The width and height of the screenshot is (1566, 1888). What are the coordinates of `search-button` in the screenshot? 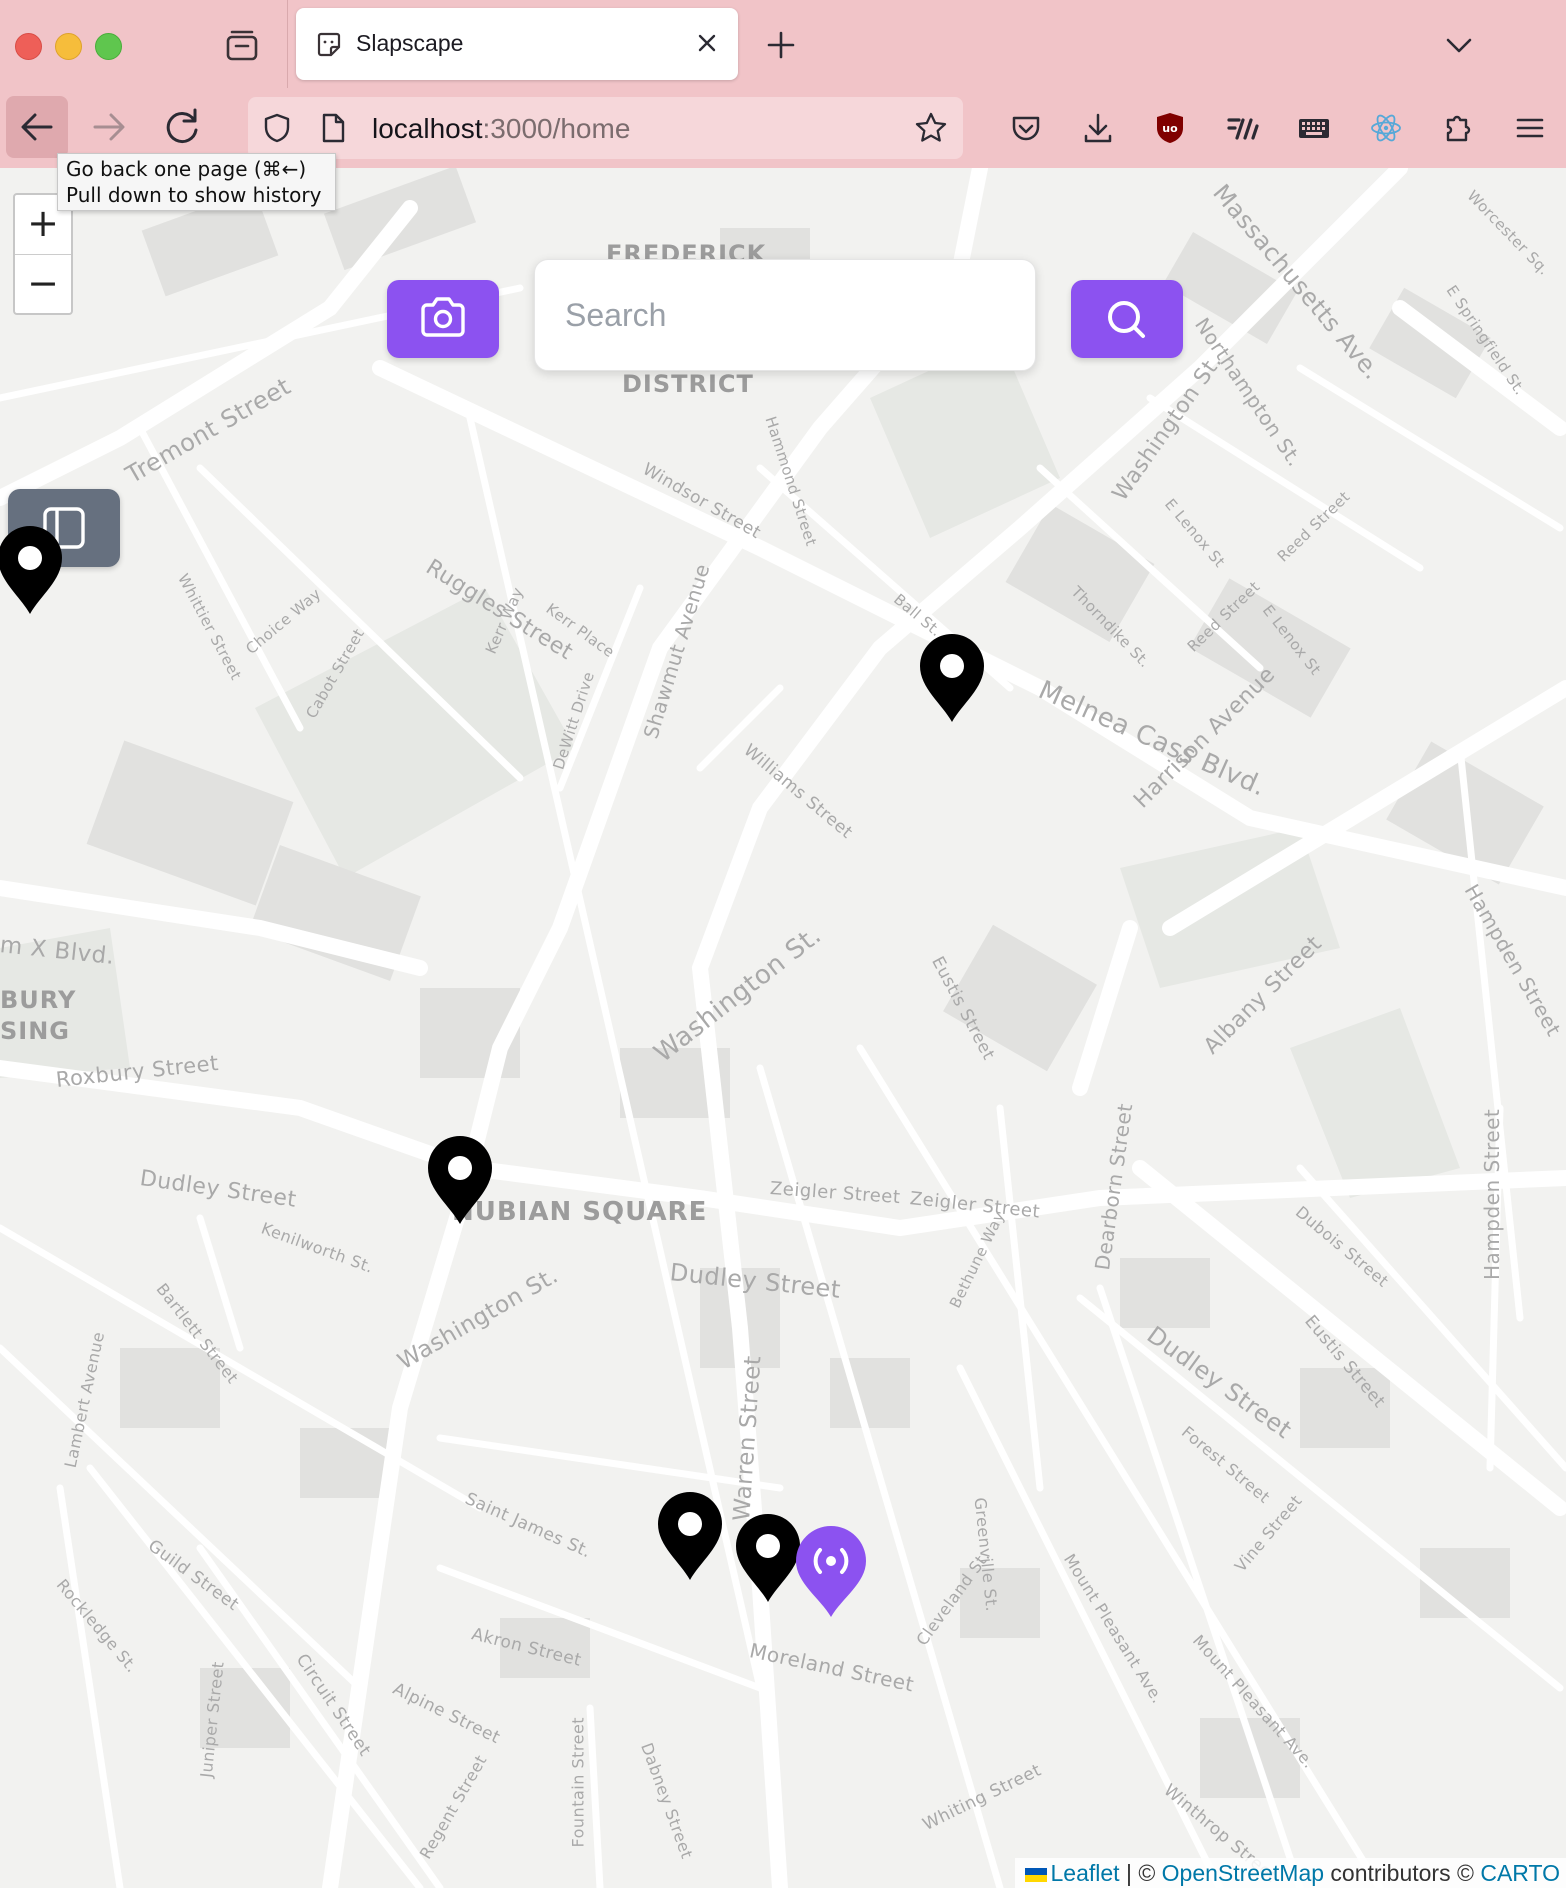 It's located at (1127, 319).